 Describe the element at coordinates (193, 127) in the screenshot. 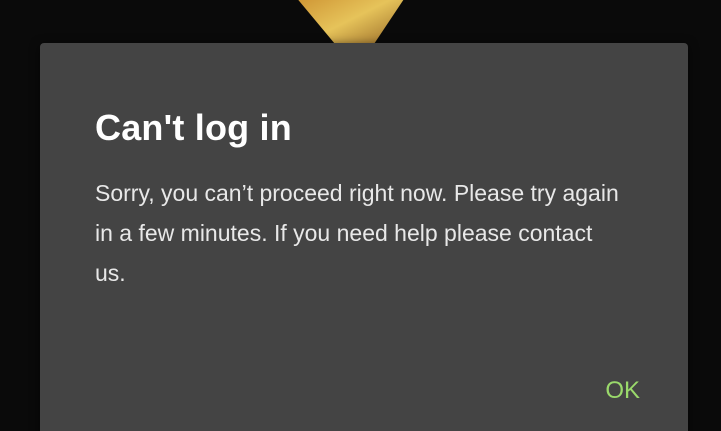

I see `dialog-title: Can't log in` at that location.